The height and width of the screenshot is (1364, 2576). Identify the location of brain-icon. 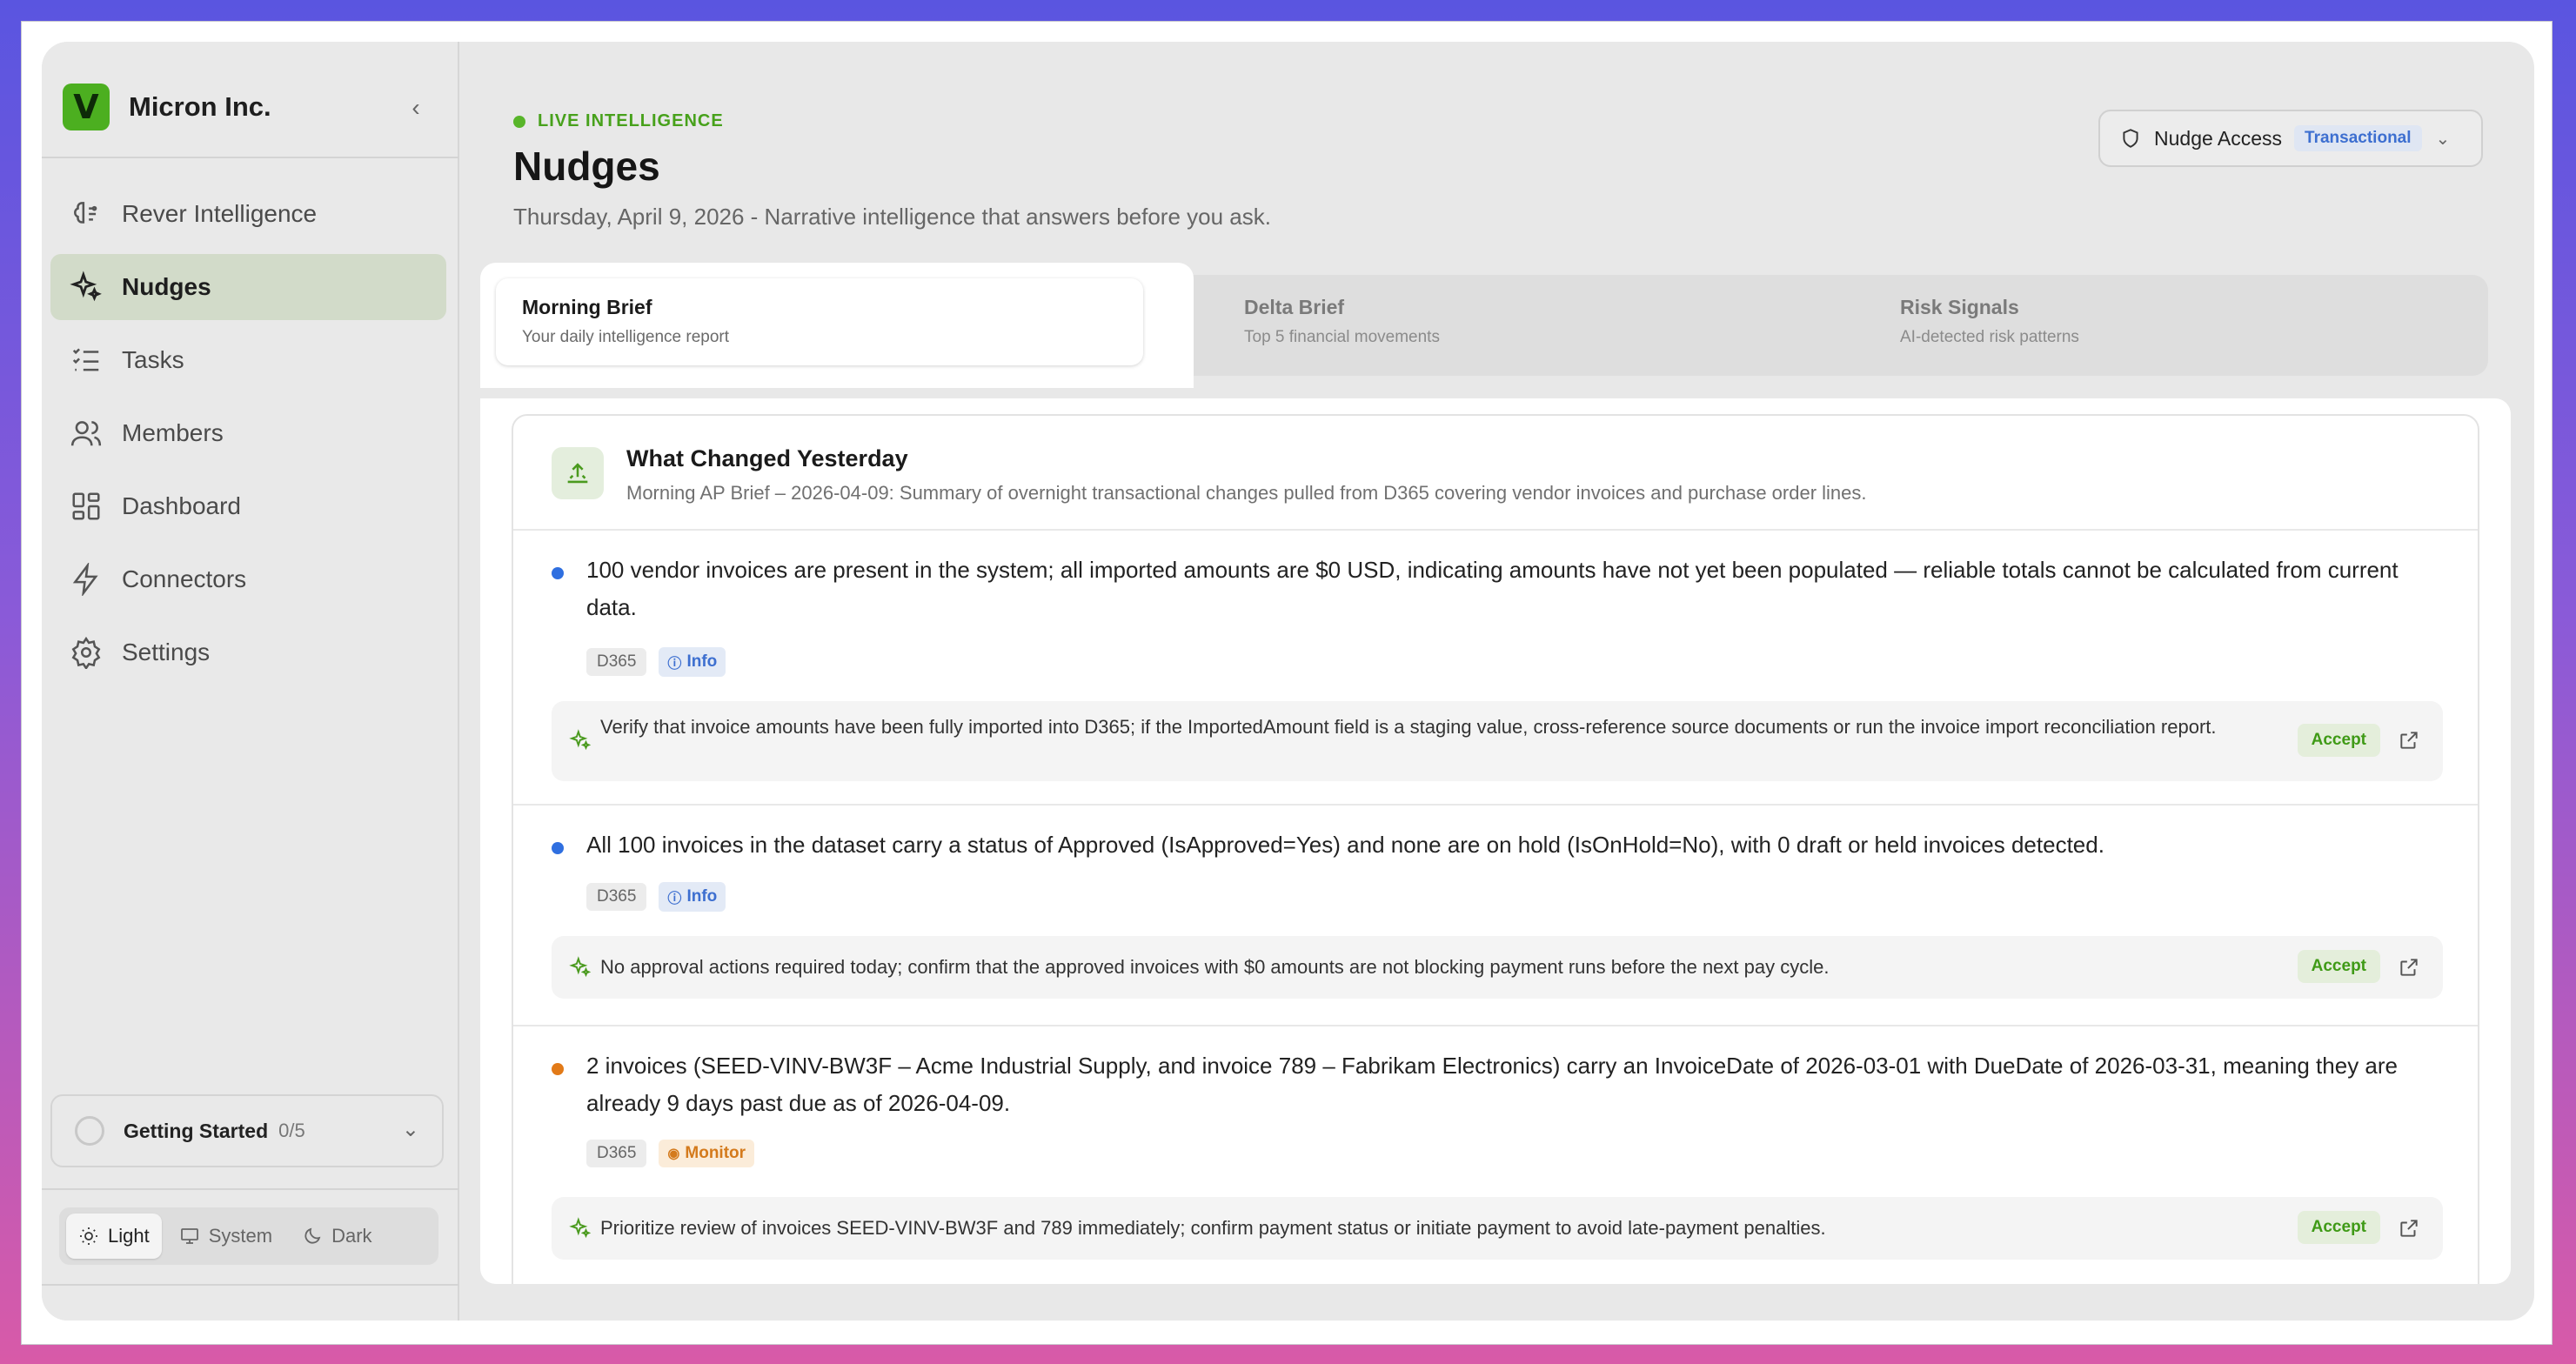
(85, 213).